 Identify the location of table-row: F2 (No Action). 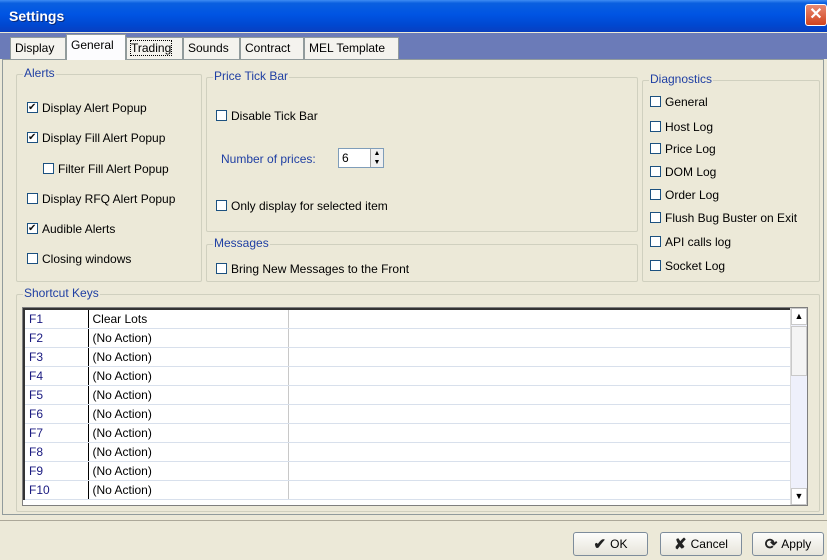
(411, 338).